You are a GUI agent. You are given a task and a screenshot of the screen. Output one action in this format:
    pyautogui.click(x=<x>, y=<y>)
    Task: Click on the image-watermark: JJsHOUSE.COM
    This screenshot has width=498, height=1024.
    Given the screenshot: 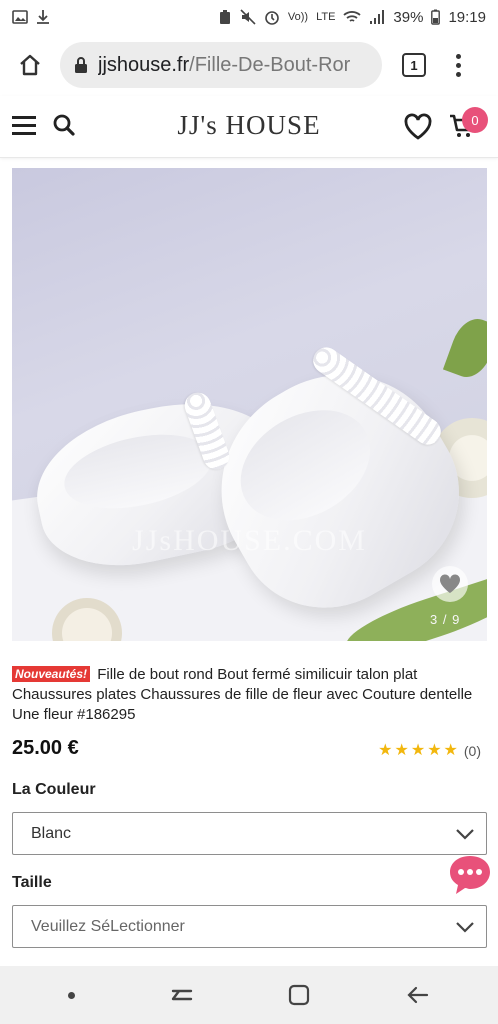 What is the action you would take?
    pyautogui.click(x=249, y=540)
    